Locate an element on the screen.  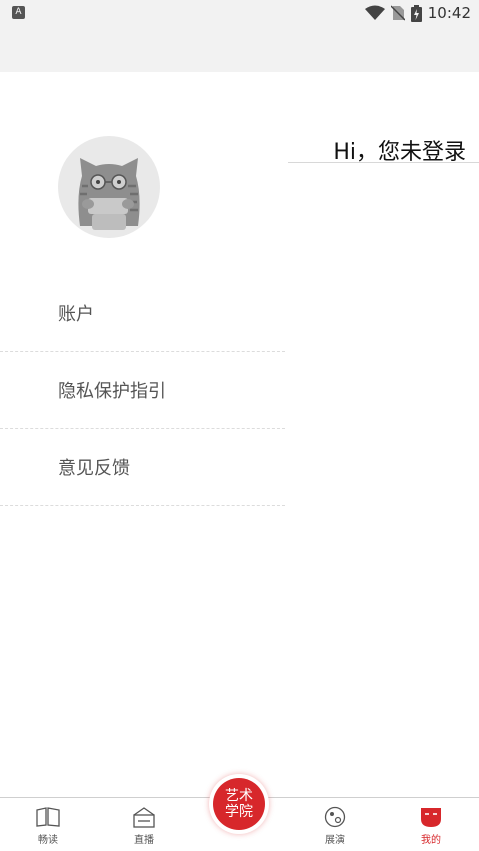
tv-icon is located at coordinates (144, 817).